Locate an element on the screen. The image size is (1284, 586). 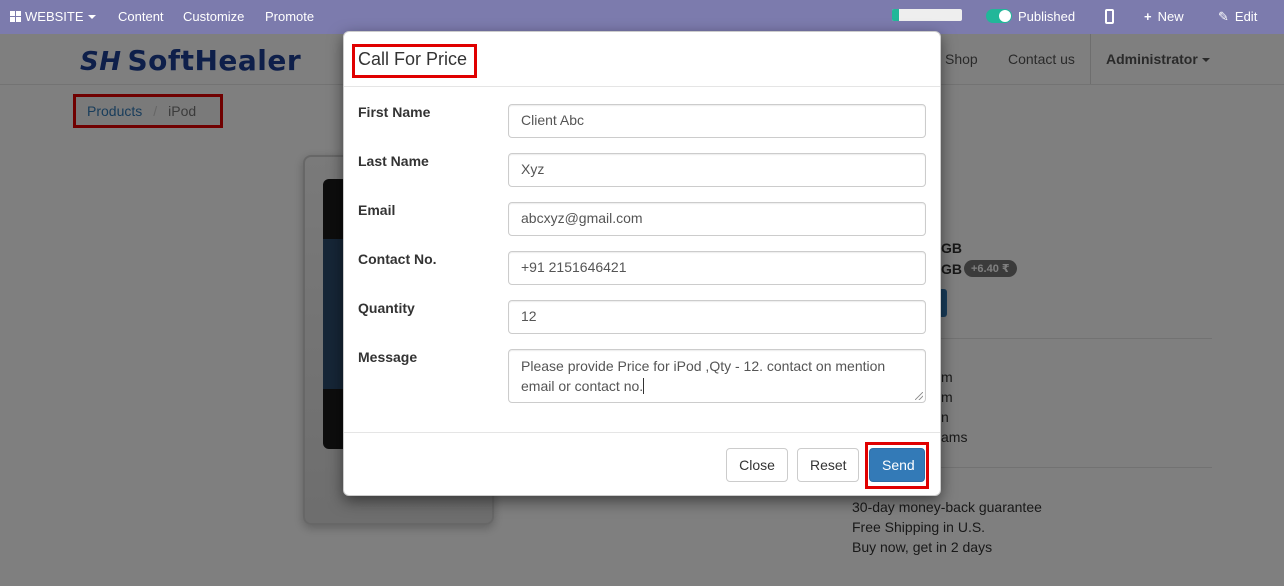
modal-header: Call For Price is located at coordinates (642, 59).